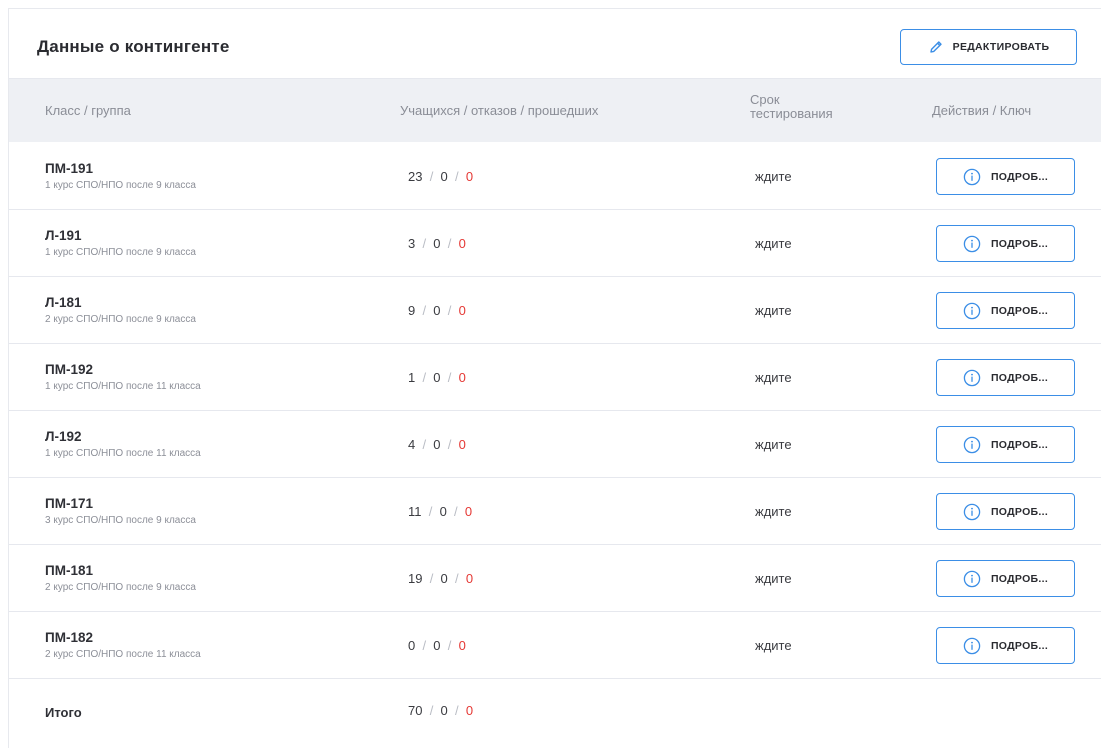 Image resolution: width=1101 pixels, height=748 pixels. Describe the element at coordinates (555, 44) in the screenshot. I see `card-header: Данные о контингенте РЕДАКТИРОВАТЬ` at that location.